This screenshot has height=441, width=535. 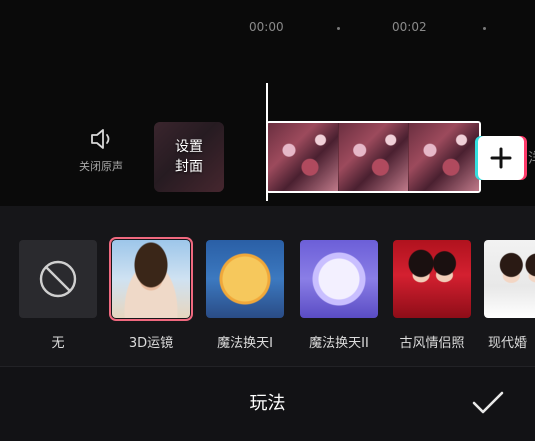 What do you see at coordinates (101, 166) in the screenshot?
I see `mute-label: 关闭原声` at bounding box center [101, 166].